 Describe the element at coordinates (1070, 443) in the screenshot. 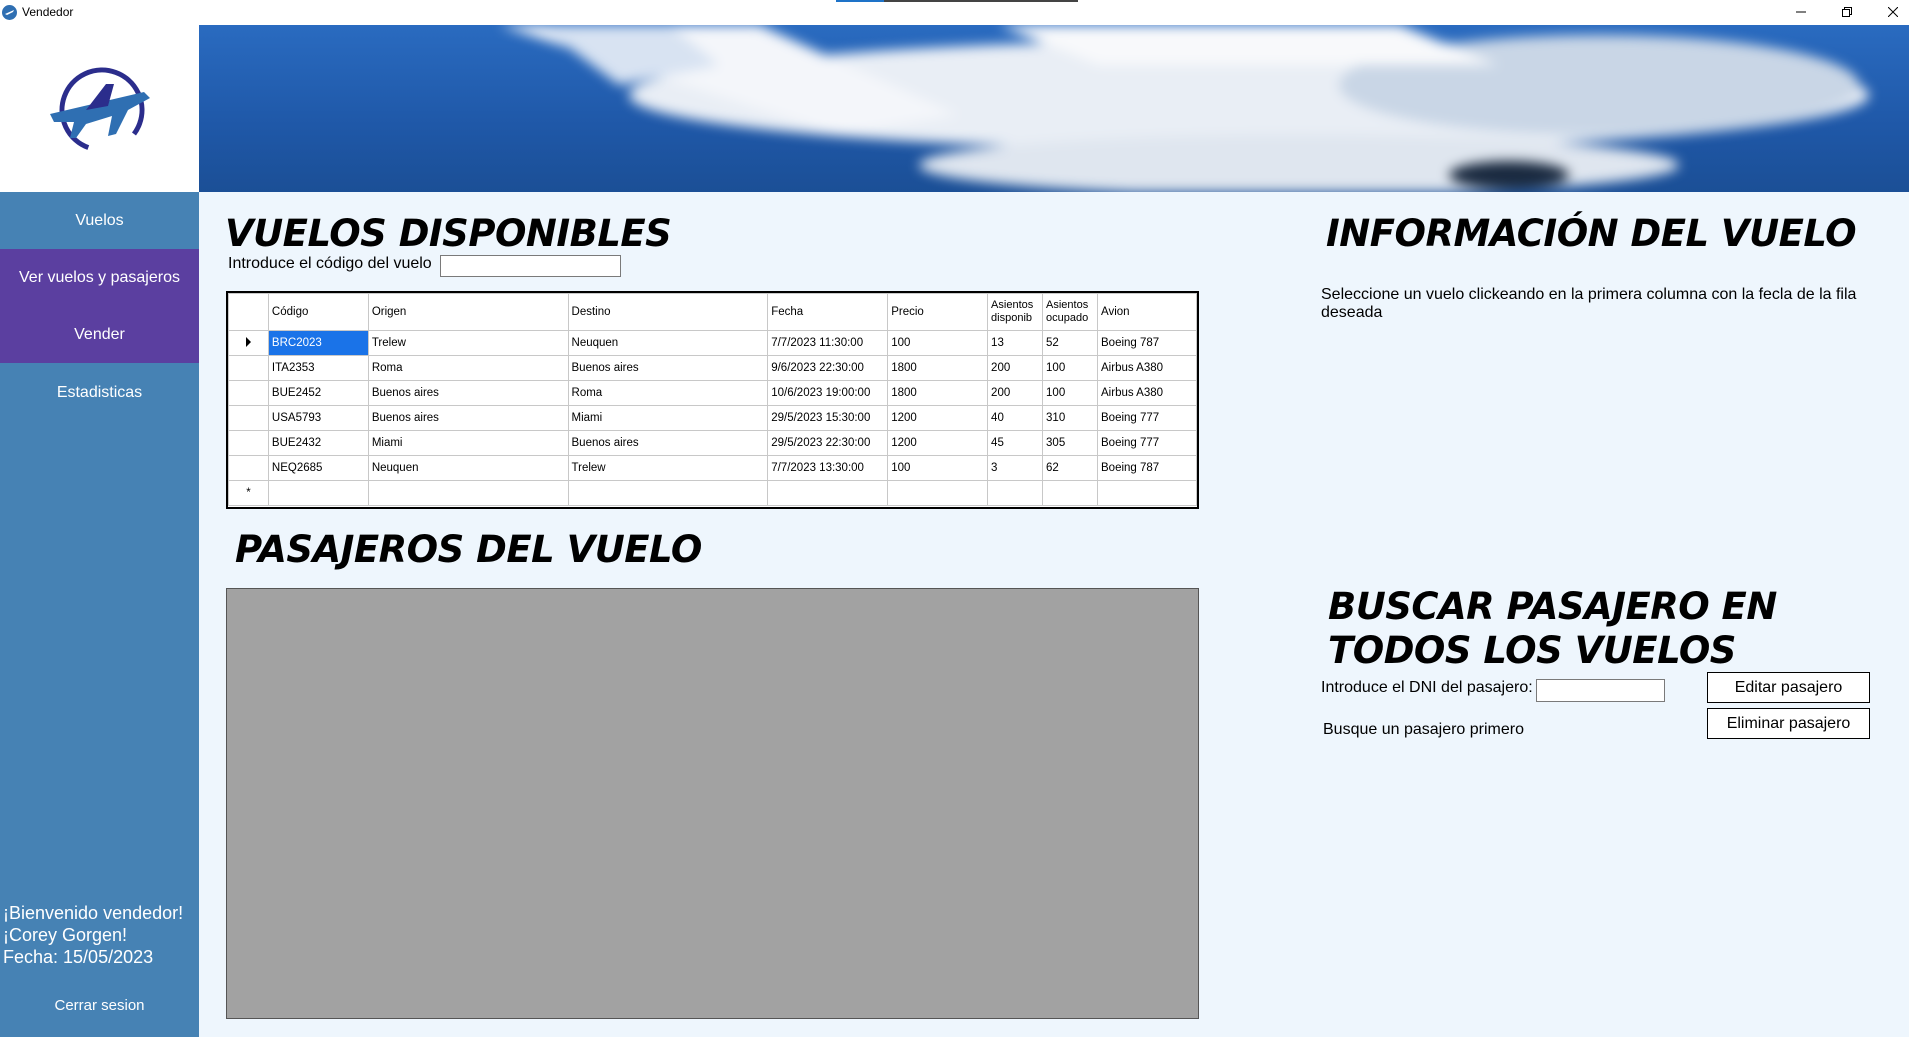

I see `table-cell: 305` at that location.